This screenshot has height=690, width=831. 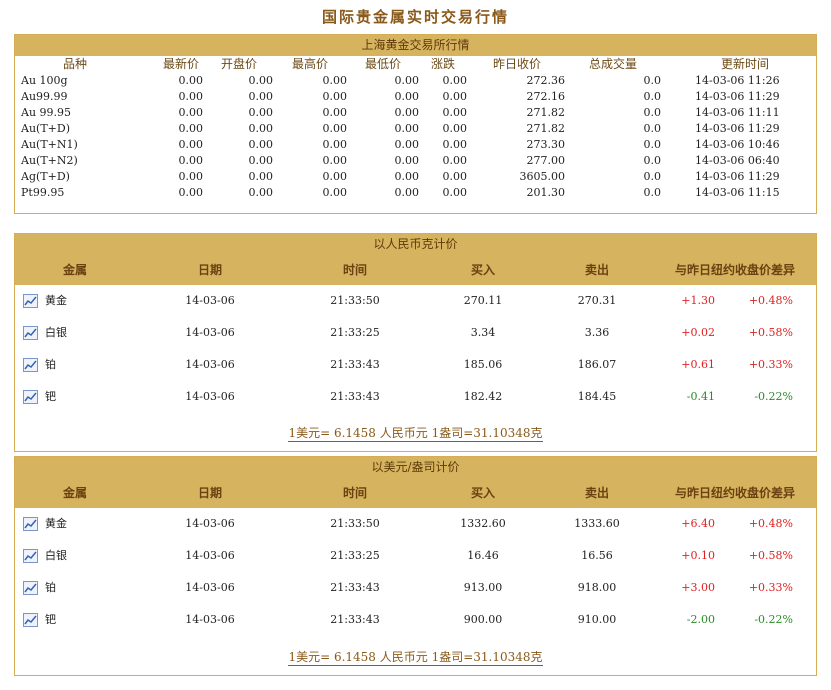 I want to click on sge-panel-heading: 上海黄金交易所行情, so click(x=415, y=45).